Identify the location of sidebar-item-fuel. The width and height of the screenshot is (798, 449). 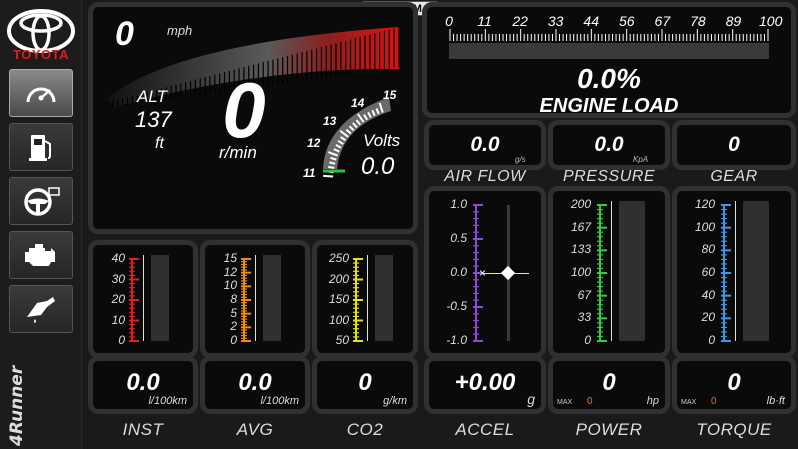
(41, 147).